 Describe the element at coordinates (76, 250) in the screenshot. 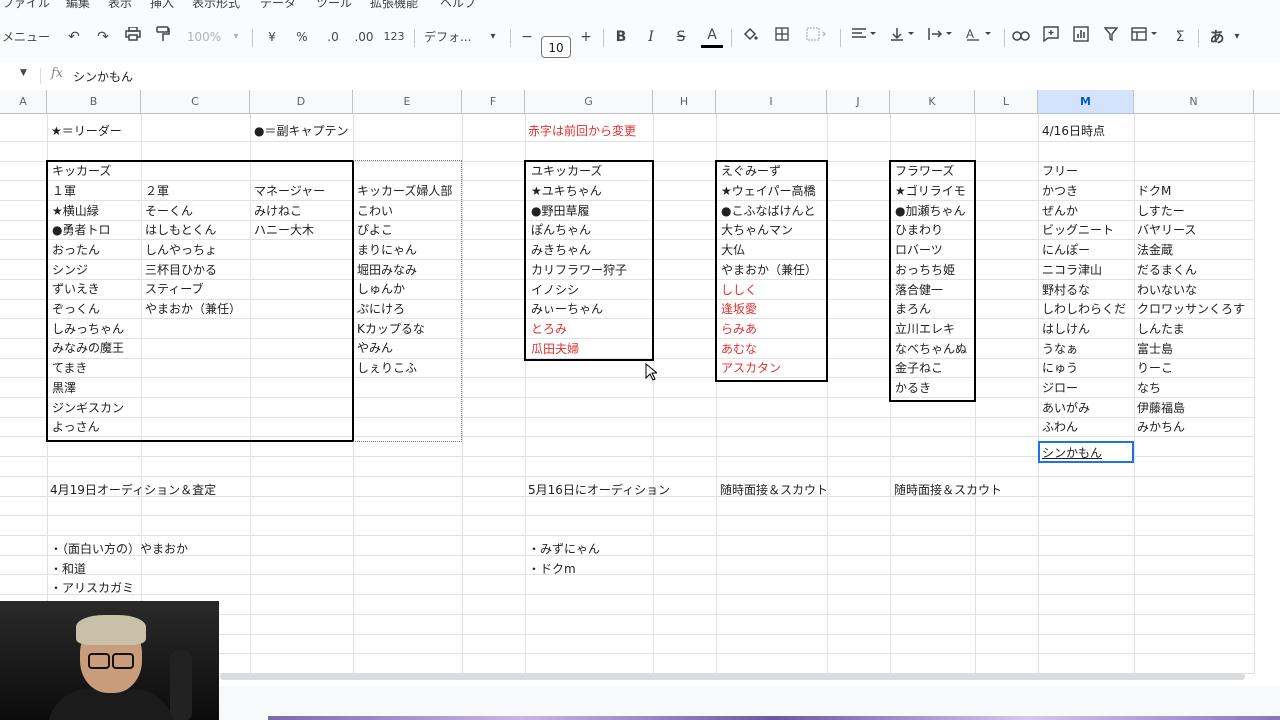

I see `cell: おったん` at that location.